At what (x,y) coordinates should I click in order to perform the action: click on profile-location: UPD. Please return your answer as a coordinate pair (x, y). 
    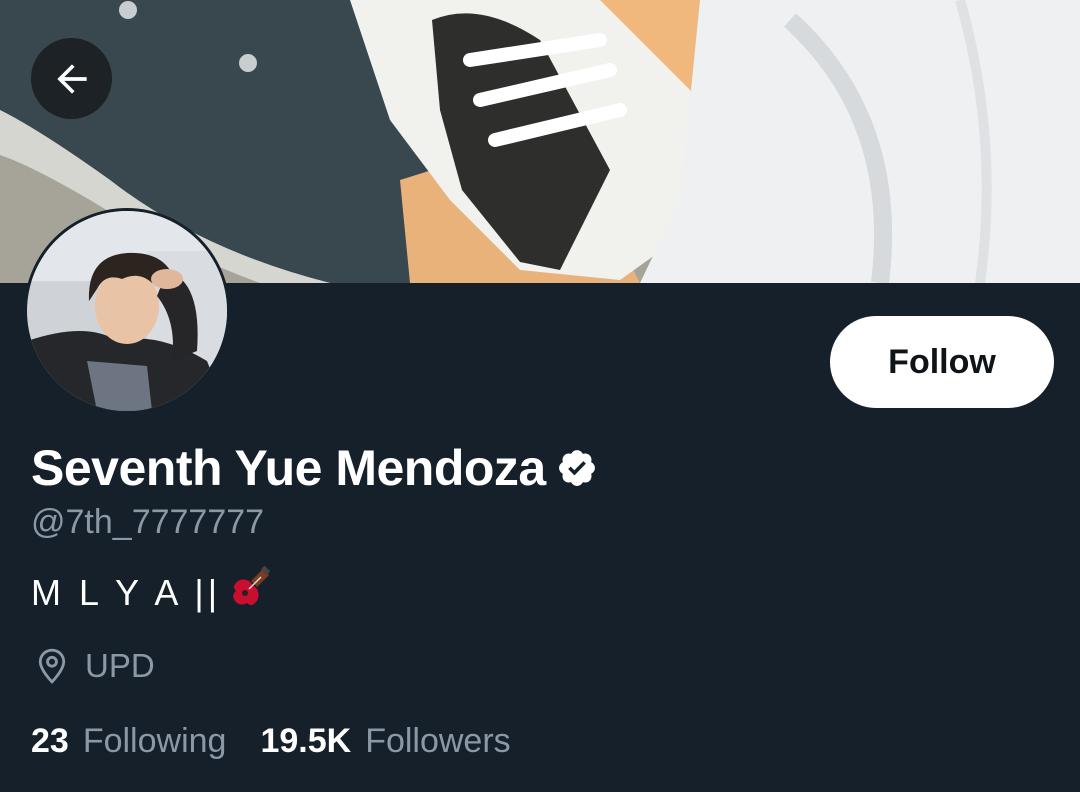
    Looking at the image, I should click on (94, 666).